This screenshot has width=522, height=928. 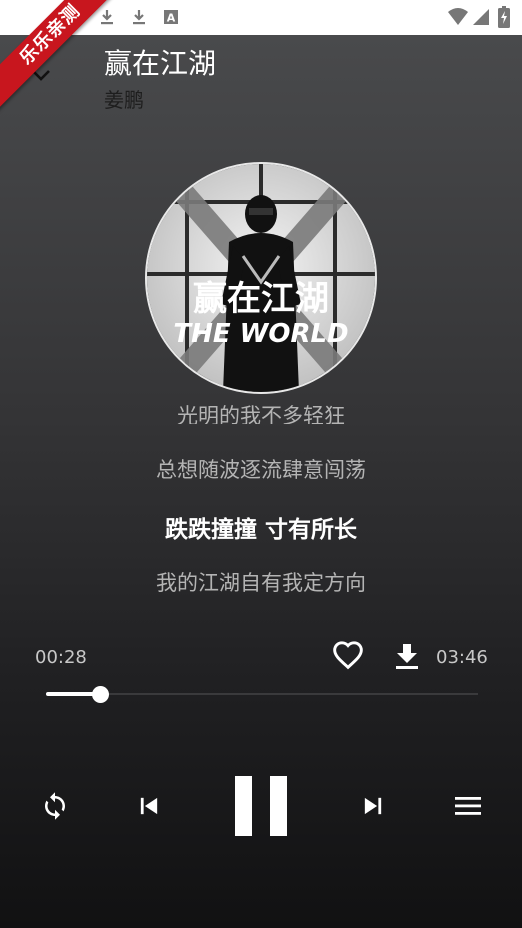 What do you see at coordinates (261, 470) in the screenshot?
I see `lyric-line: 总想随波逐流肆意闯荡` at bounding box center [261, 470].